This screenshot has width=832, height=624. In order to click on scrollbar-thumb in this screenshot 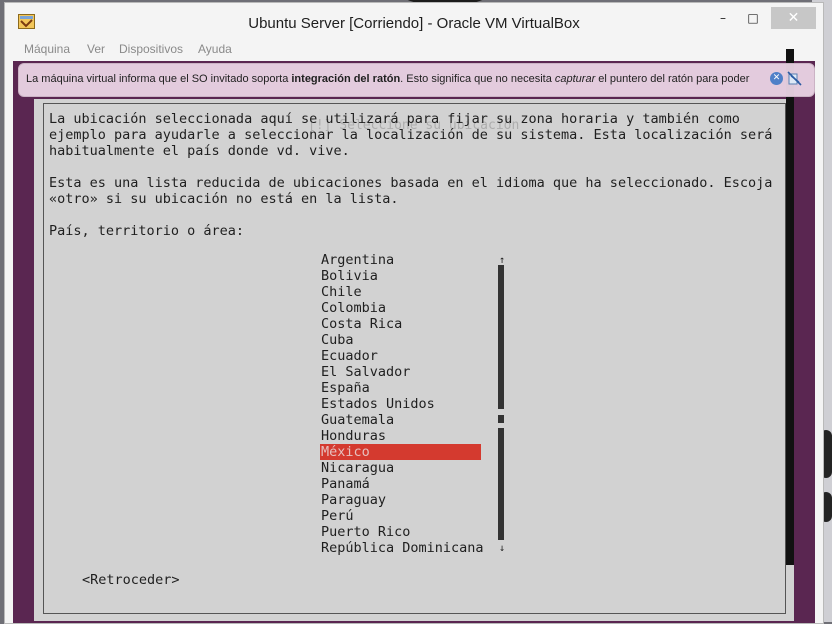, I will do `click(501, 419)`.